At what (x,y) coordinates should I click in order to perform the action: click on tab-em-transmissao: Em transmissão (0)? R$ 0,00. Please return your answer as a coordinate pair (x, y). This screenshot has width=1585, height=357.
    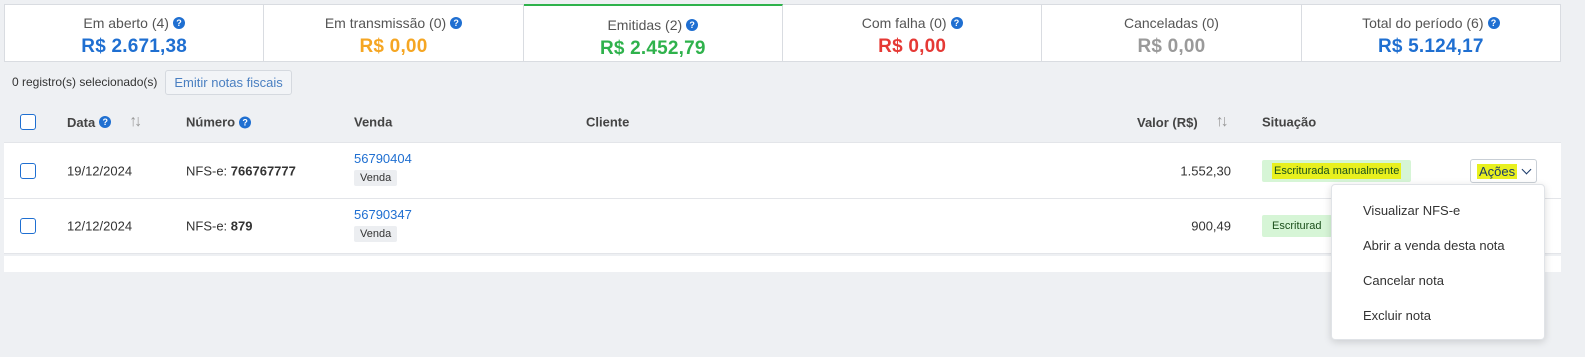
    Looking at the image, I should click on (394, 33).